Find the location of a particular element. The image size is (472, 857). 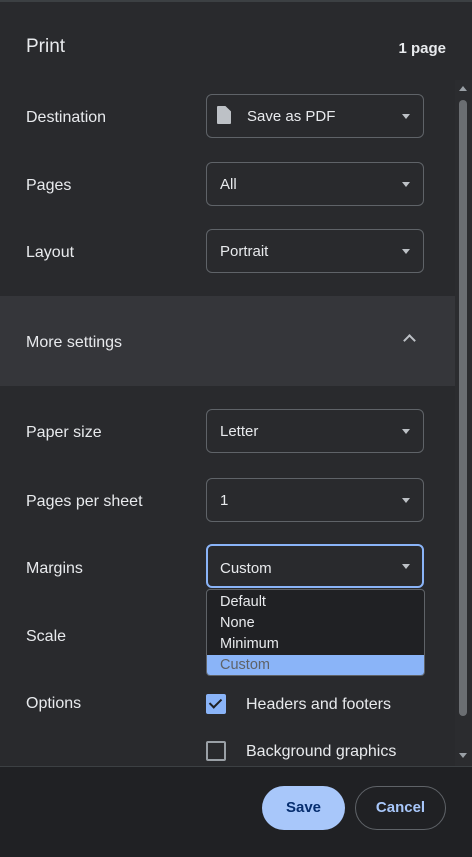

scale-label: Scale is located at coordinates (46, 636).